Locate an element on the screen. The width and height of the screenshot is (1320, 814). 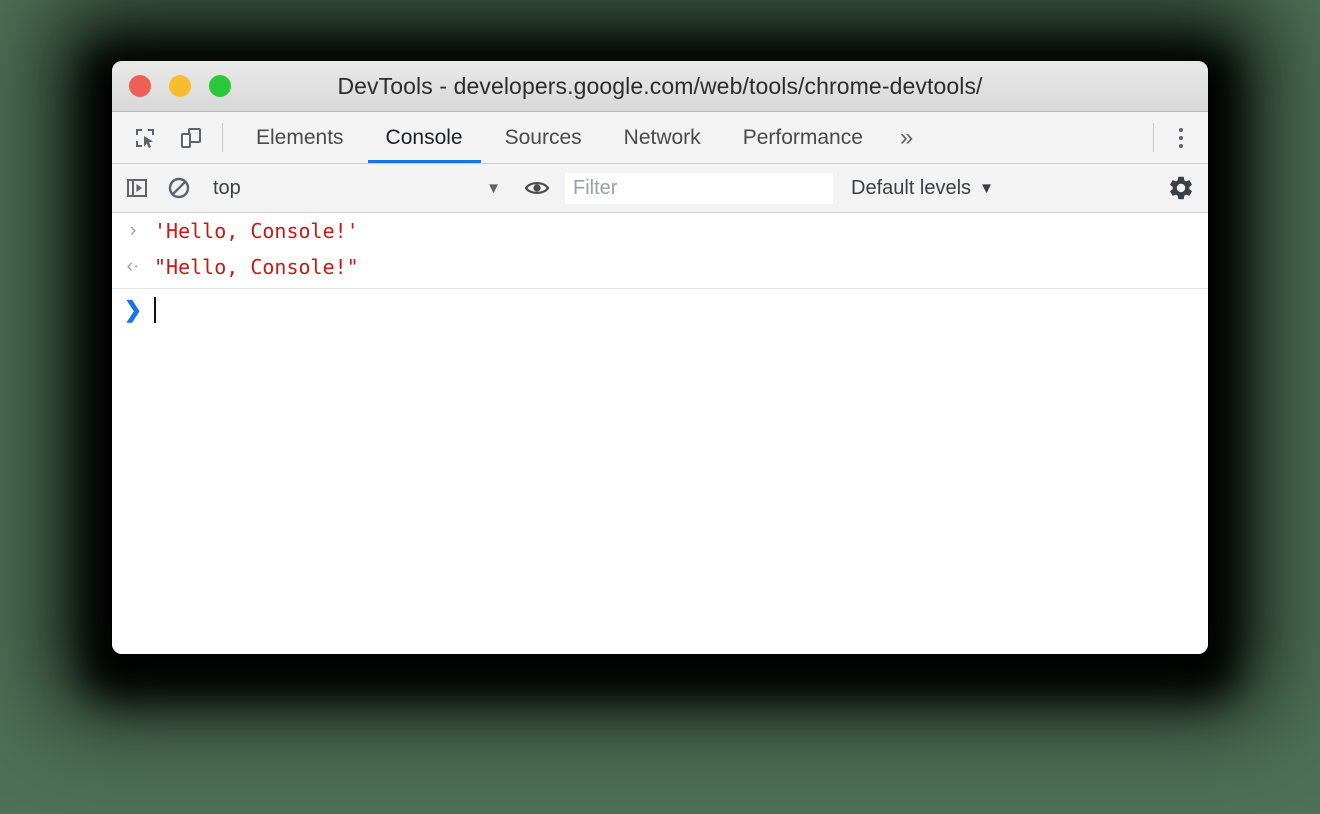
console-message-text: 'Hello, Console!' is located at coordinates (256, 231).